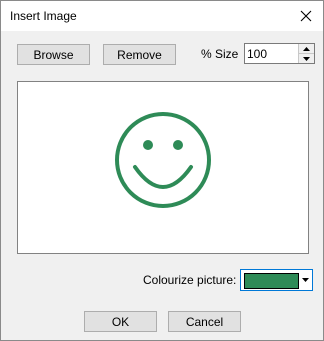 This screenshot has height=341, width=324. I want to click on dialog-title: Insert Image, so click(43, 16).